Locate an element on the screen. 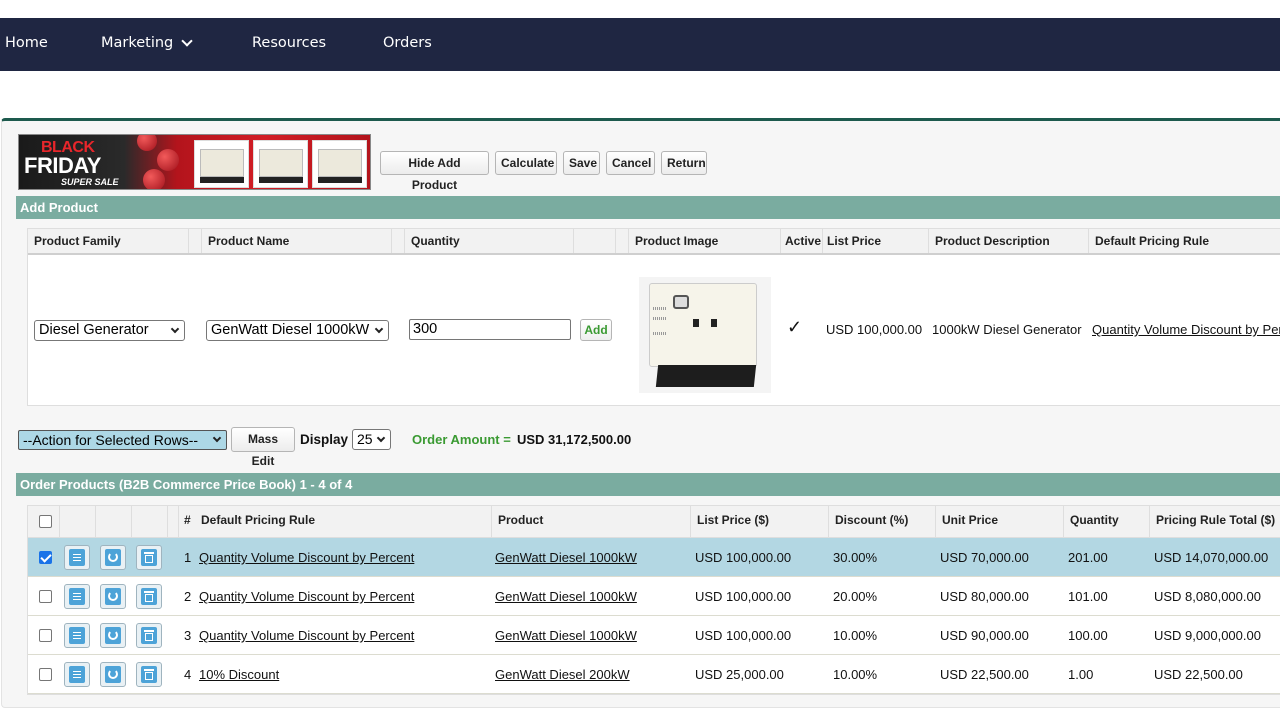  order-amount-value: USD 31,172,500.00 is located at coordinates (574, 439).